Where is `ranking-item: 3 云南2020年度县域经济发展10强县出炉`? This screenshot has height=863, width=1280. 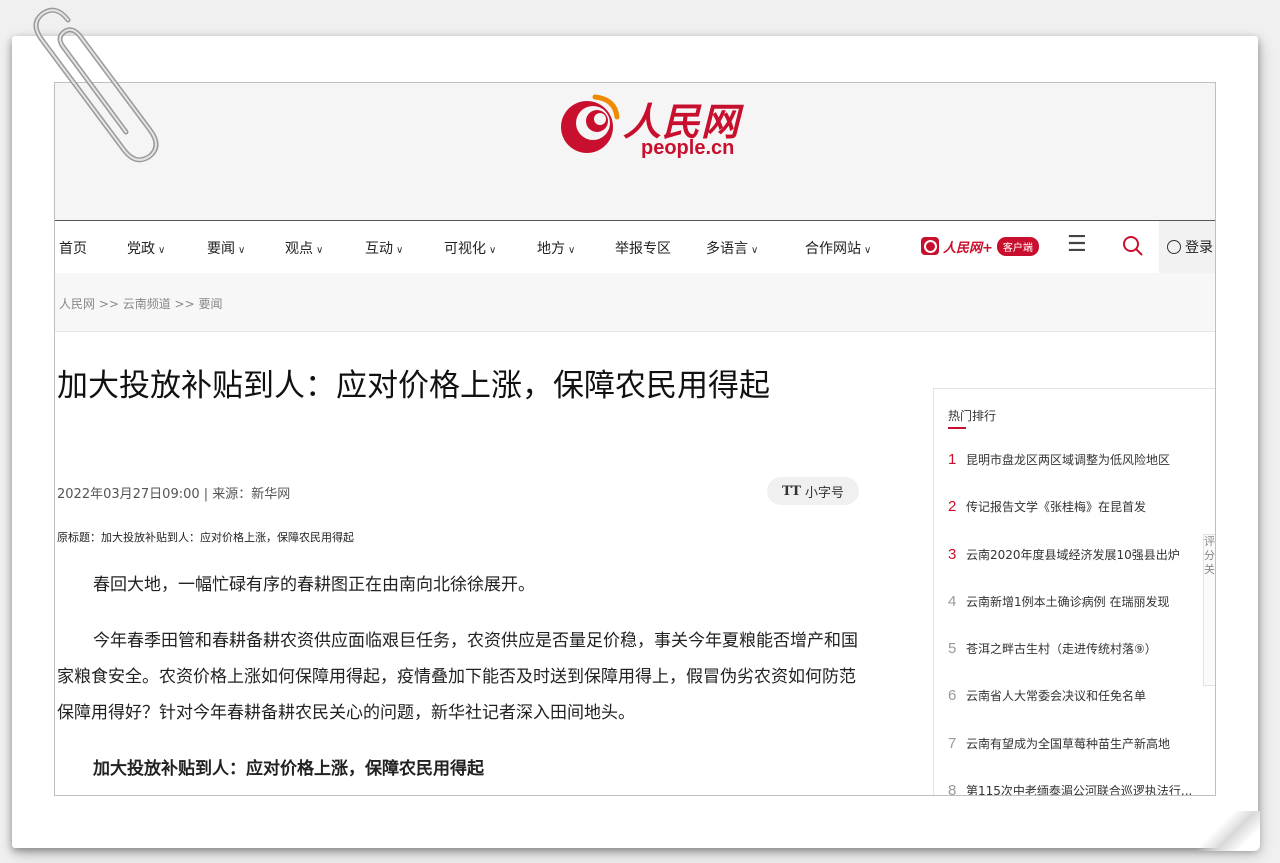 ranking-item: 3 云南2020年度县域经济发展10强县出炉 is located at coordinates (1081, 554).